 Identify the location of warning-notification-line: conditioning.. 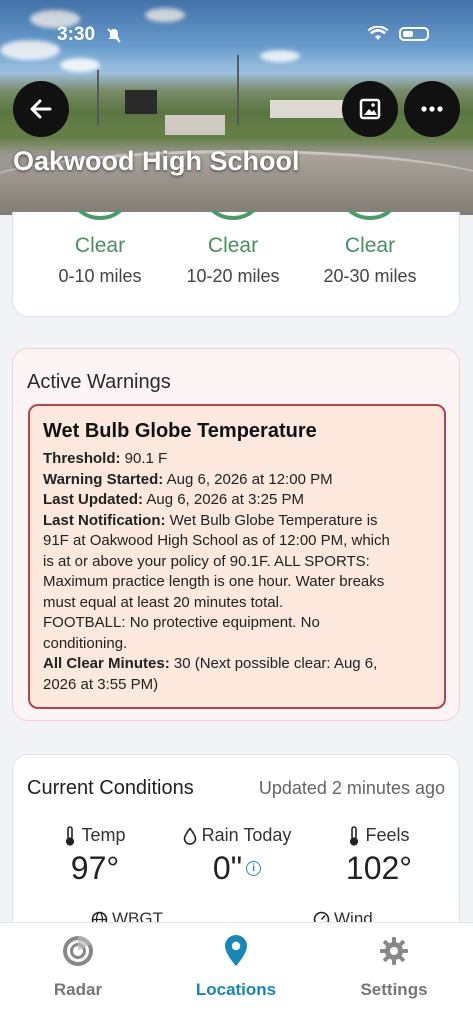
(85, 643).